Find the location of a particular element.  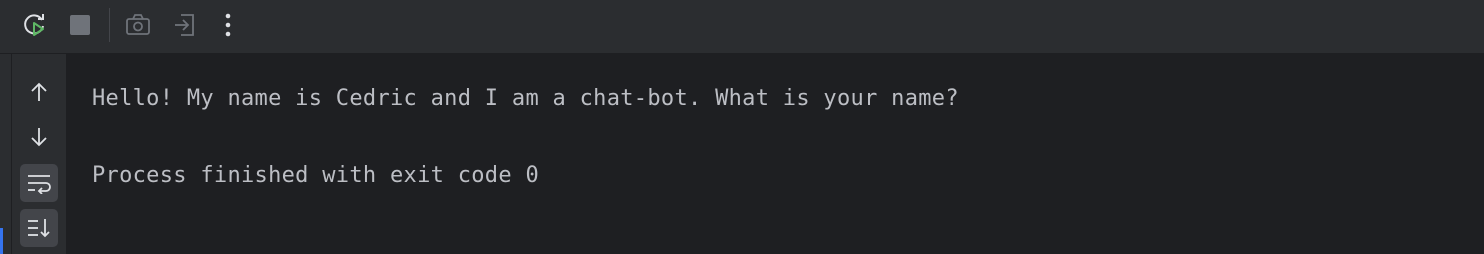

more-icon is located at coordinates (228, 25).